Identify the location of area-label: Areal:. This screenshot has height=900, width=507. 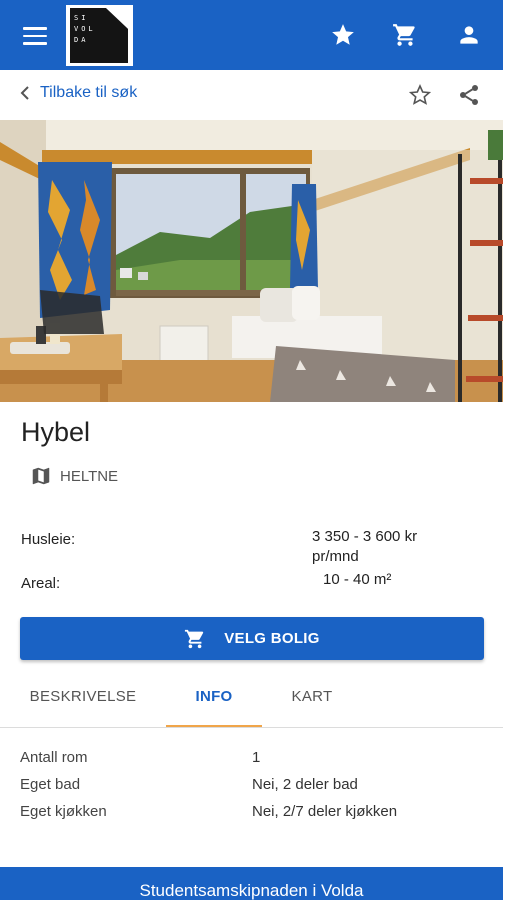
(41, 583).